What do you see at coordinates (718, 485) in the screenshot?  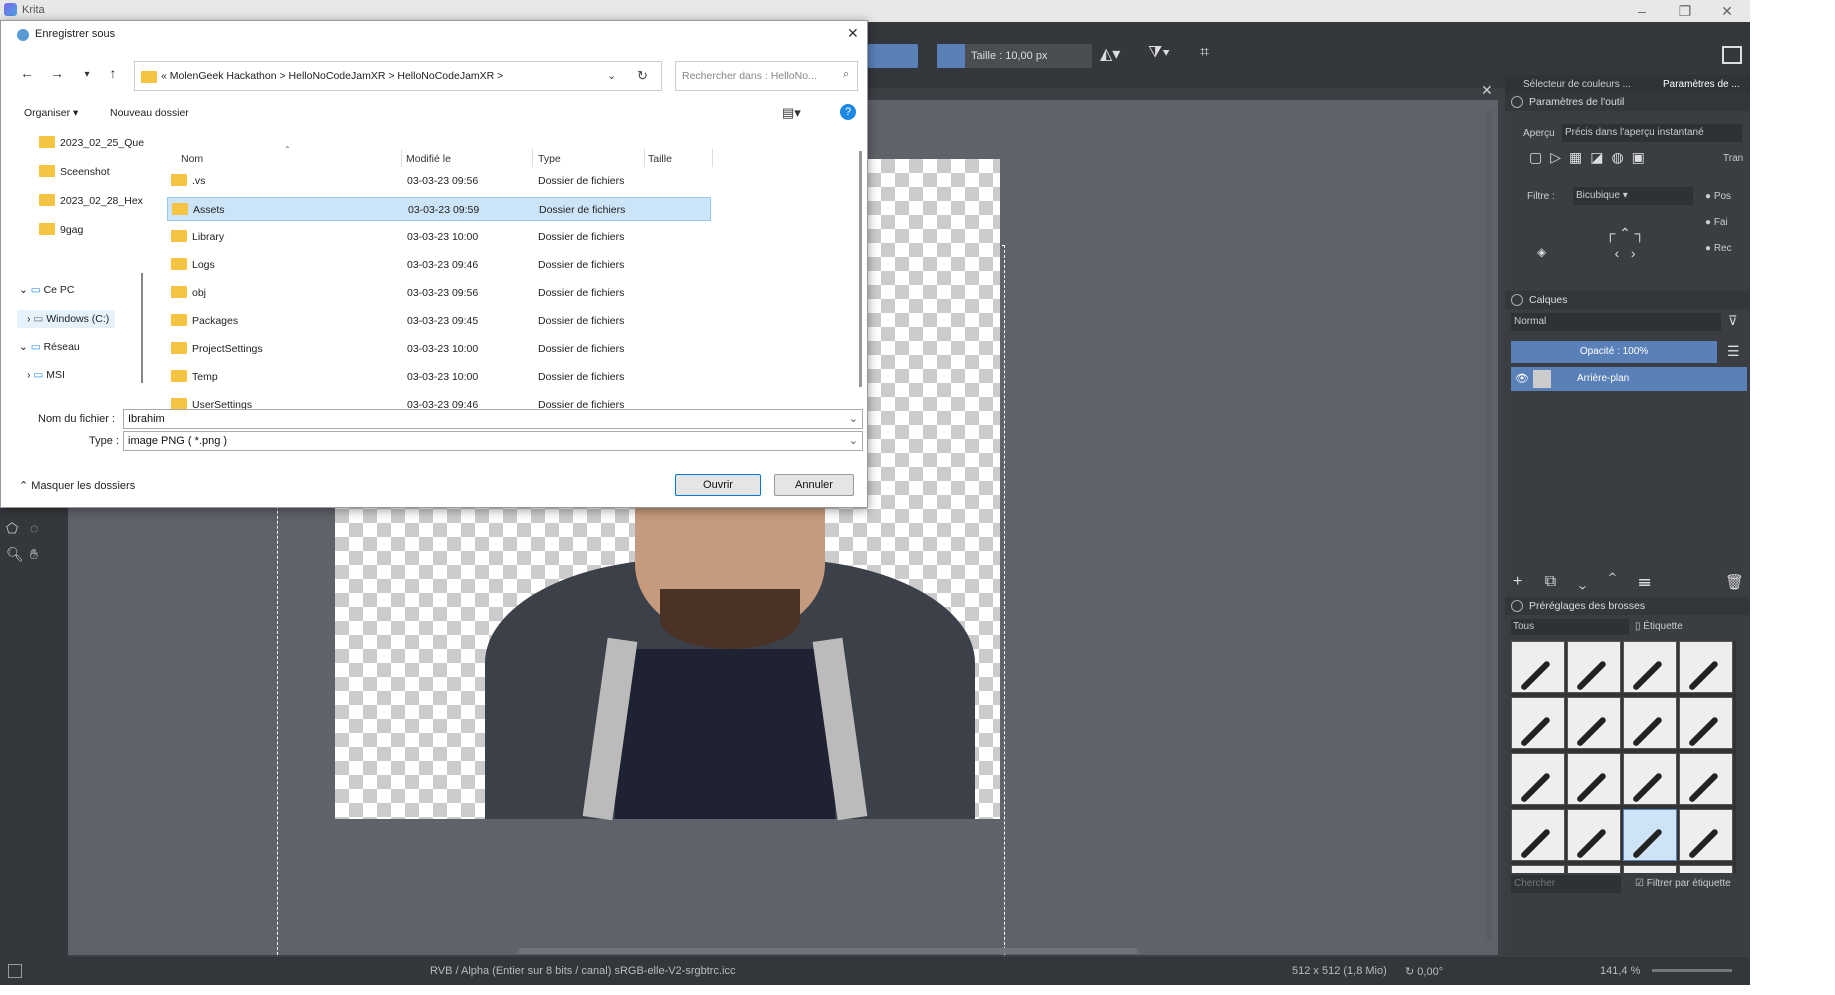 I see `open-button: Ouvrir` at bounding box center [718, 485].